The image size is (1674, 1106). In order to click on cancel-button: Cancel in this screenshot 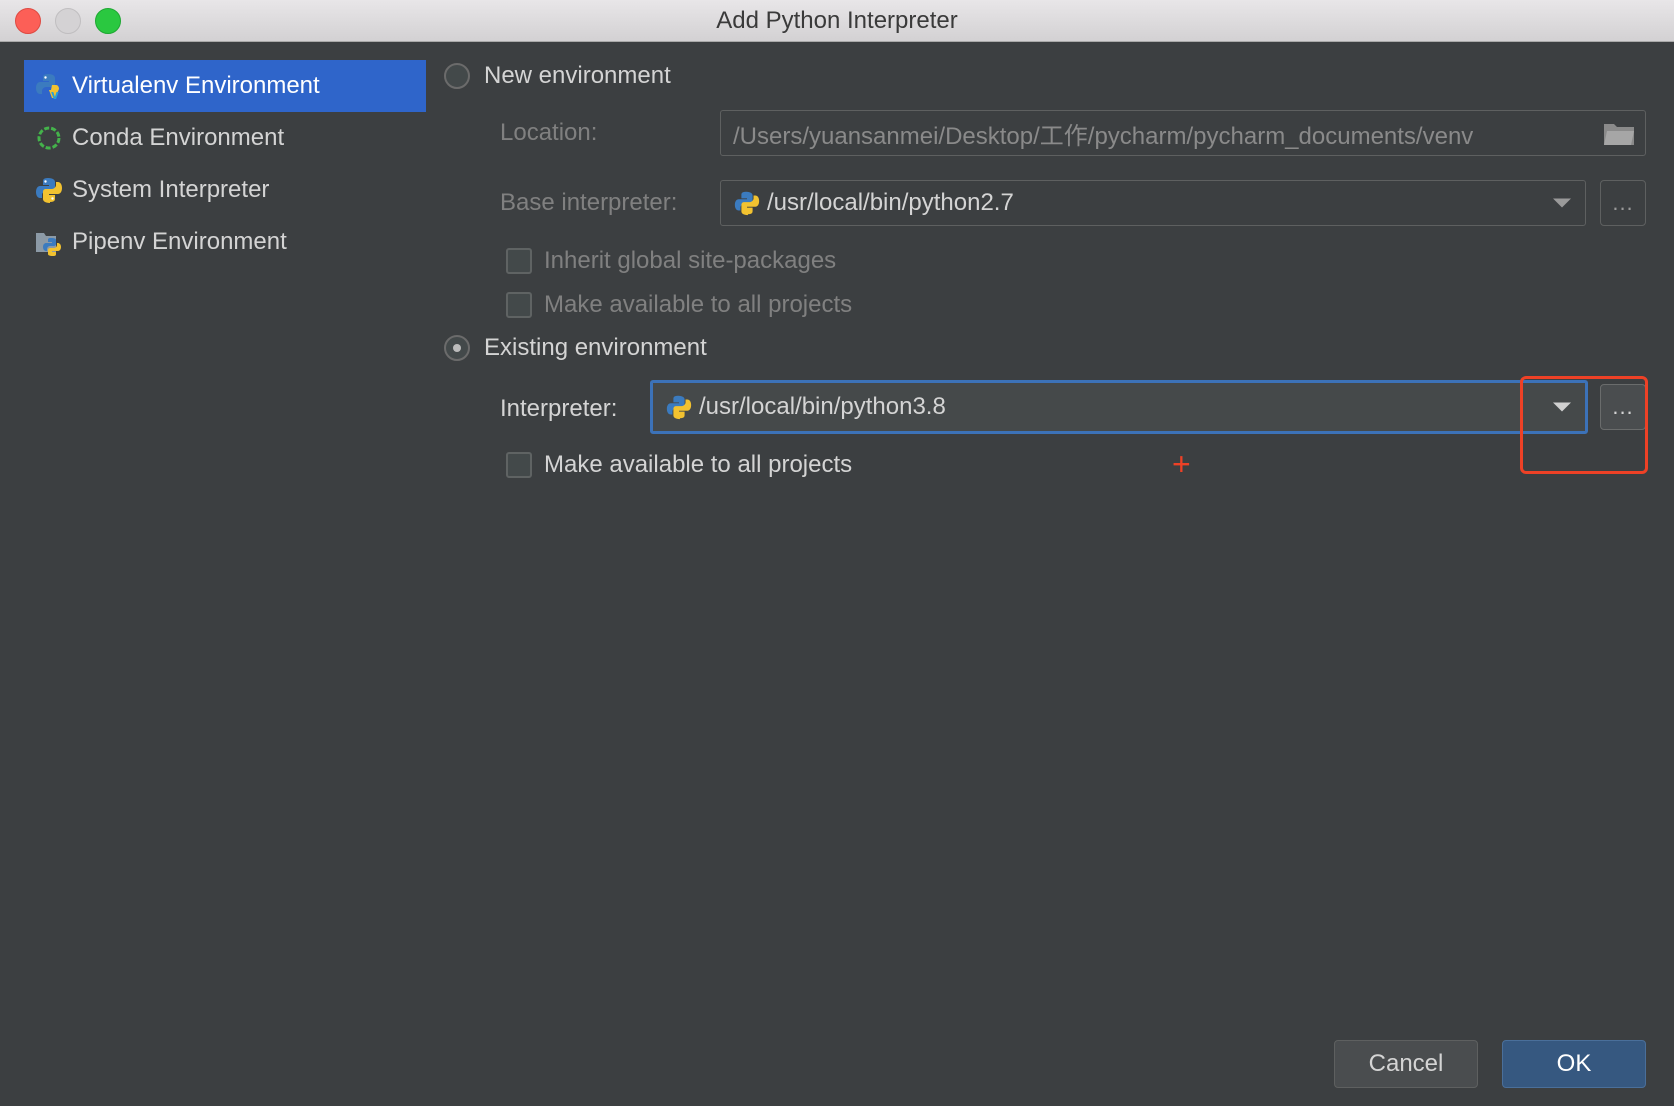, I will do `click(1406, 1064)`.